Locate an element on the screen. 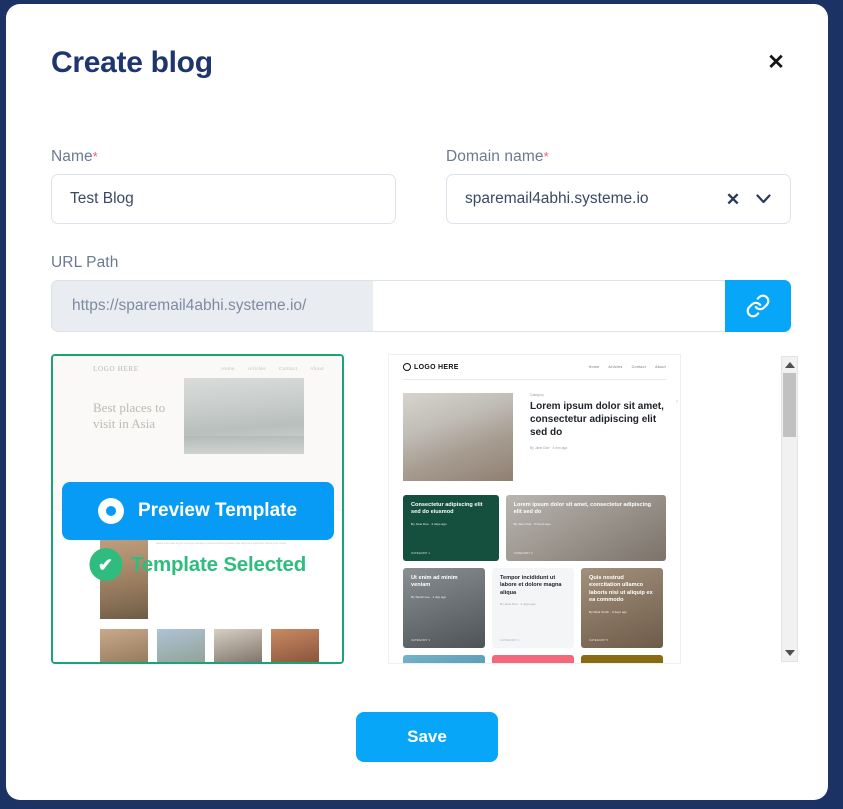 This screenshot has width=843, height=809. link-icon is located at coordinates (758, 306).